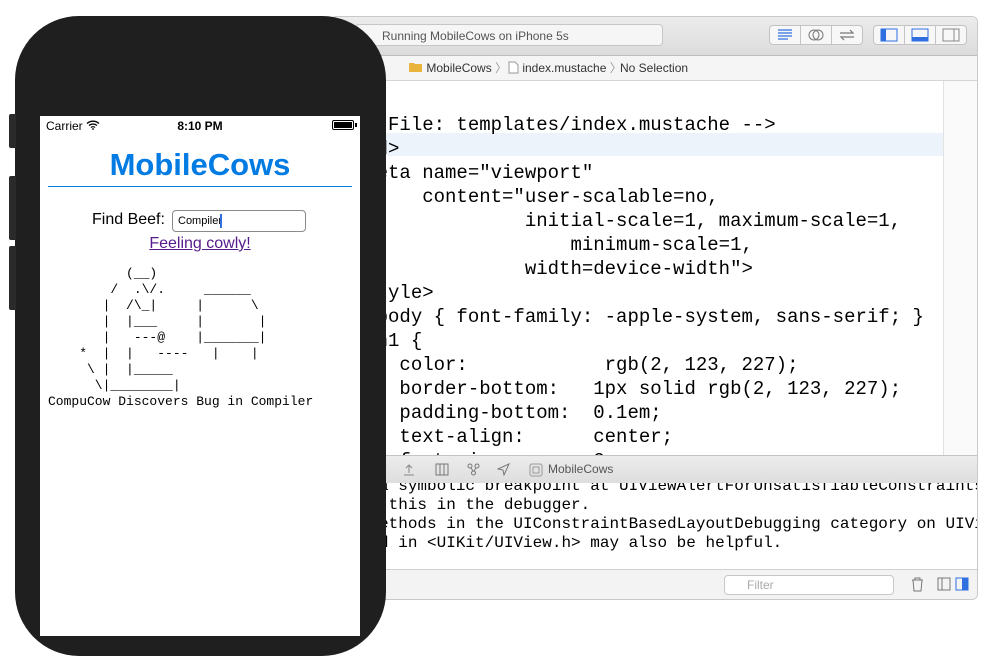  I want to click on navigator-panel-icon, so click(889, 35).